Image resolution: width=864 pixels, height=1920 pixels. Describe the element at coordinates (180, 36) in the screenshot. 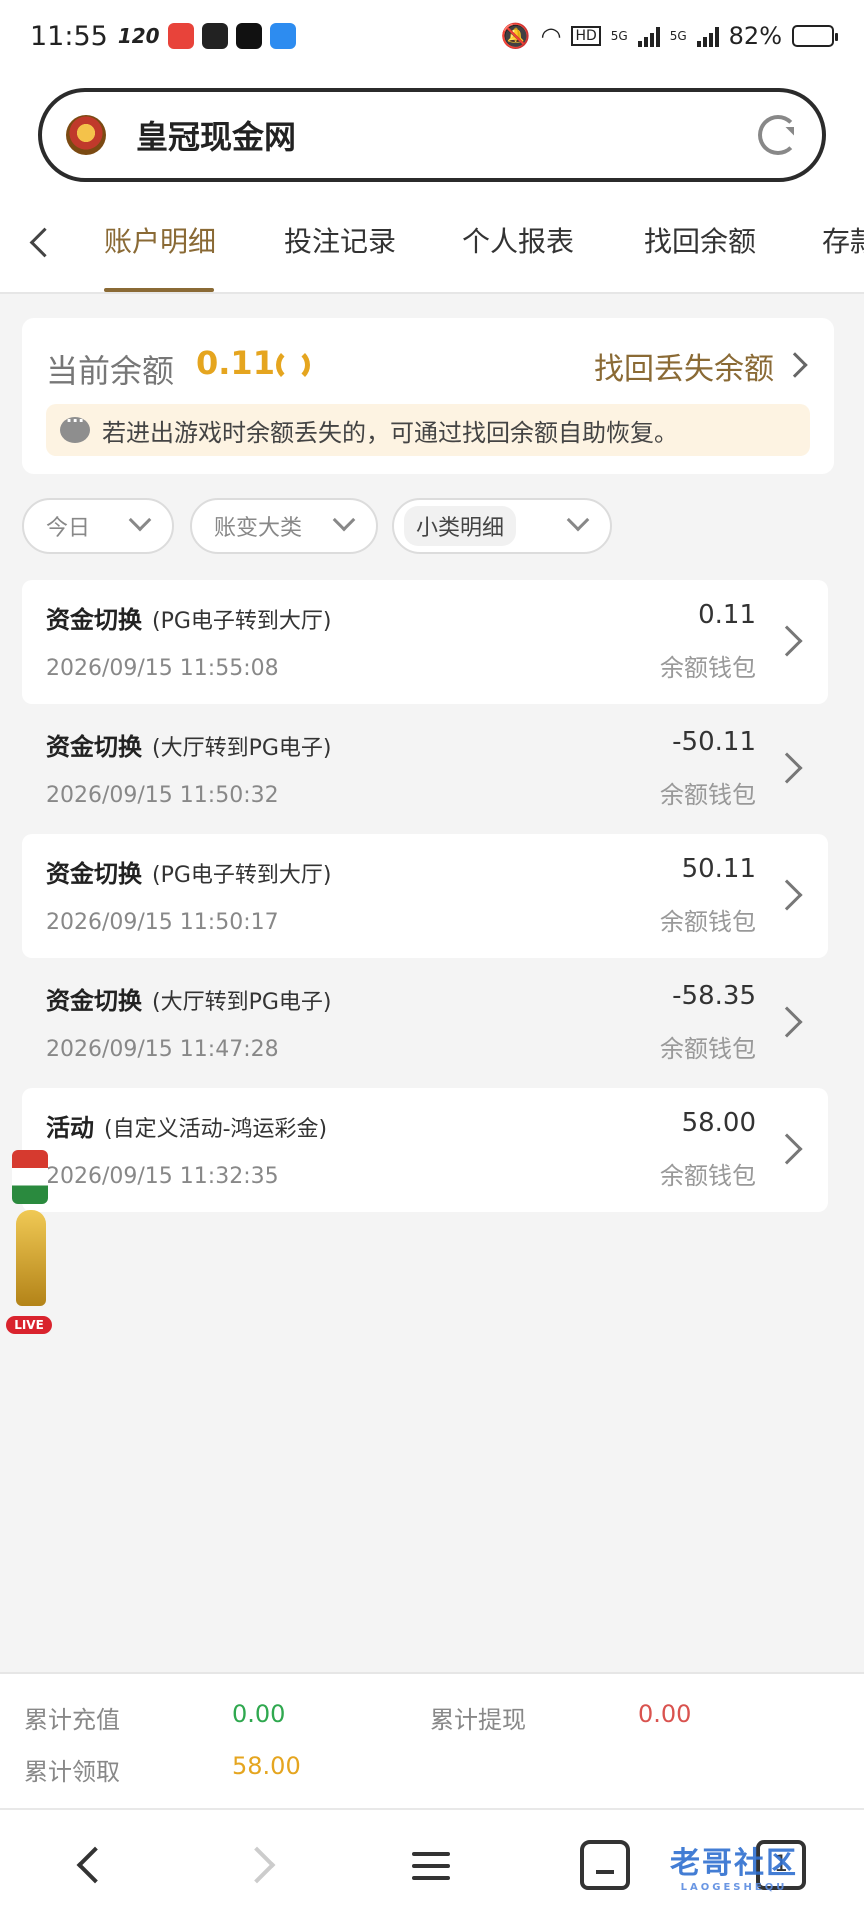

I see `app-notification-icon` at that location.